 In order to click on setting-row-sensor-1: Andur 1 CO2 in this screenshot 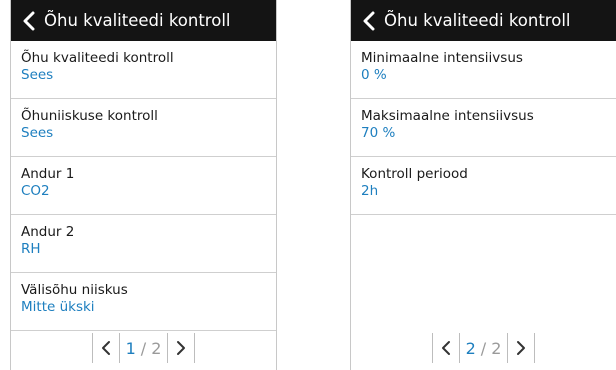, I will do `click(143, 186)`.